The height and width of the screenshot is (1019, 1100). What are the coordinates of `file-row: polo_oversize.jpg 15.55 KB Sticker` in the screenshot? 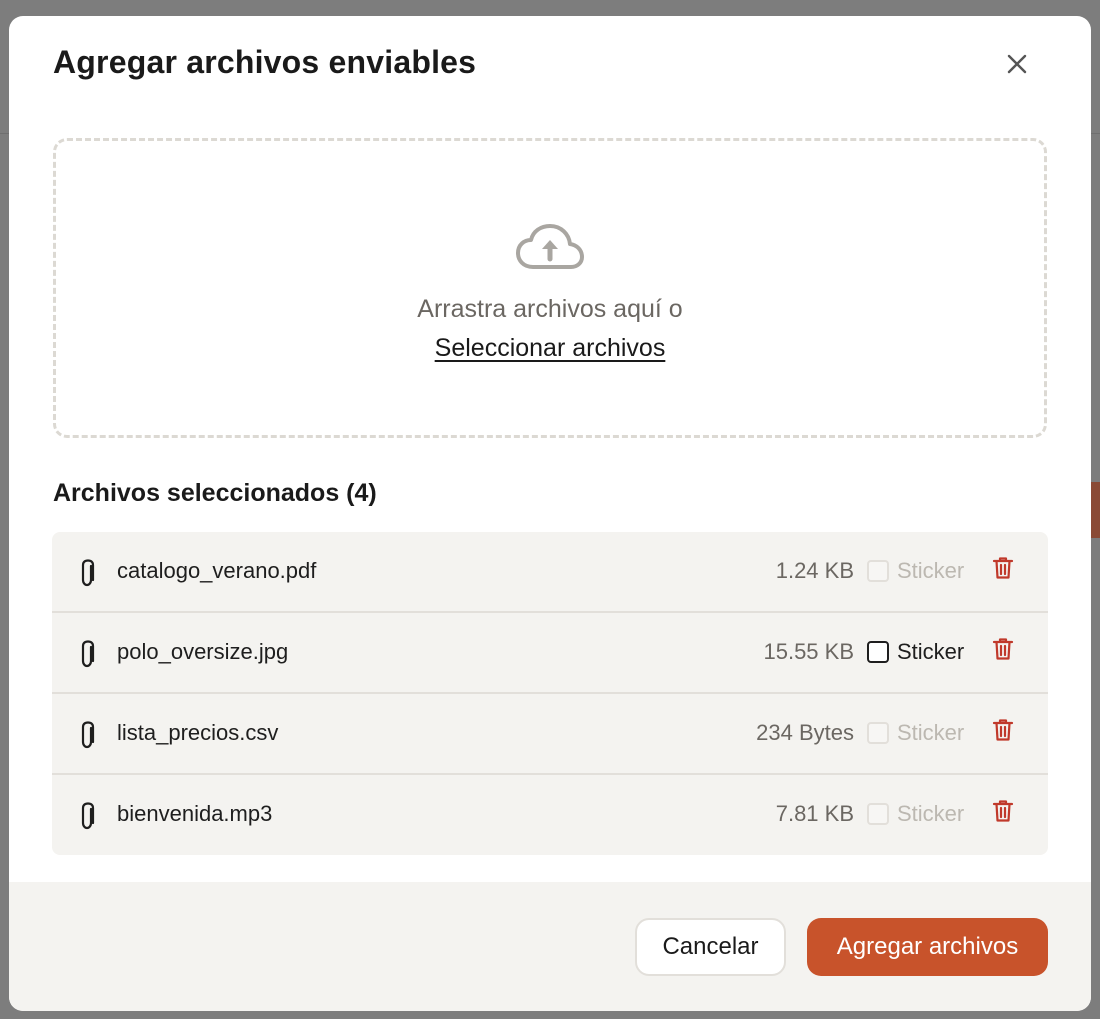 It's located at (550, 653).